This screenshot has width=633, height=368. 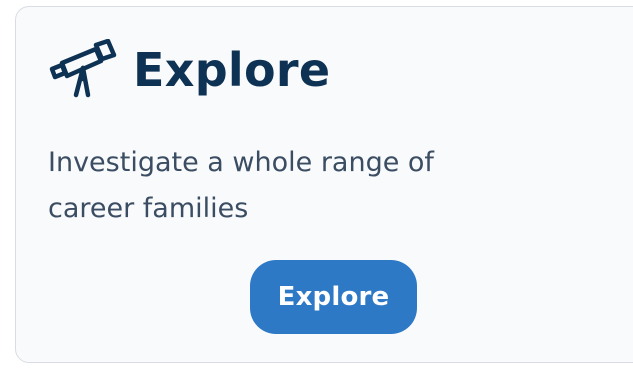 I want to click on card-title: Explore, so click(x=232, y=70).